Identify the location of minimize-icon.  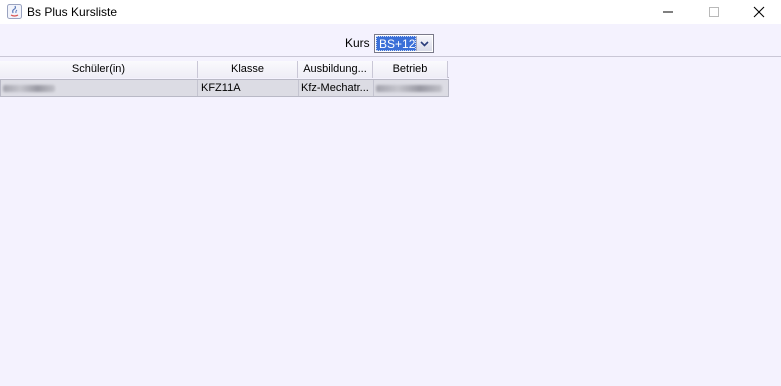
(668, 12).